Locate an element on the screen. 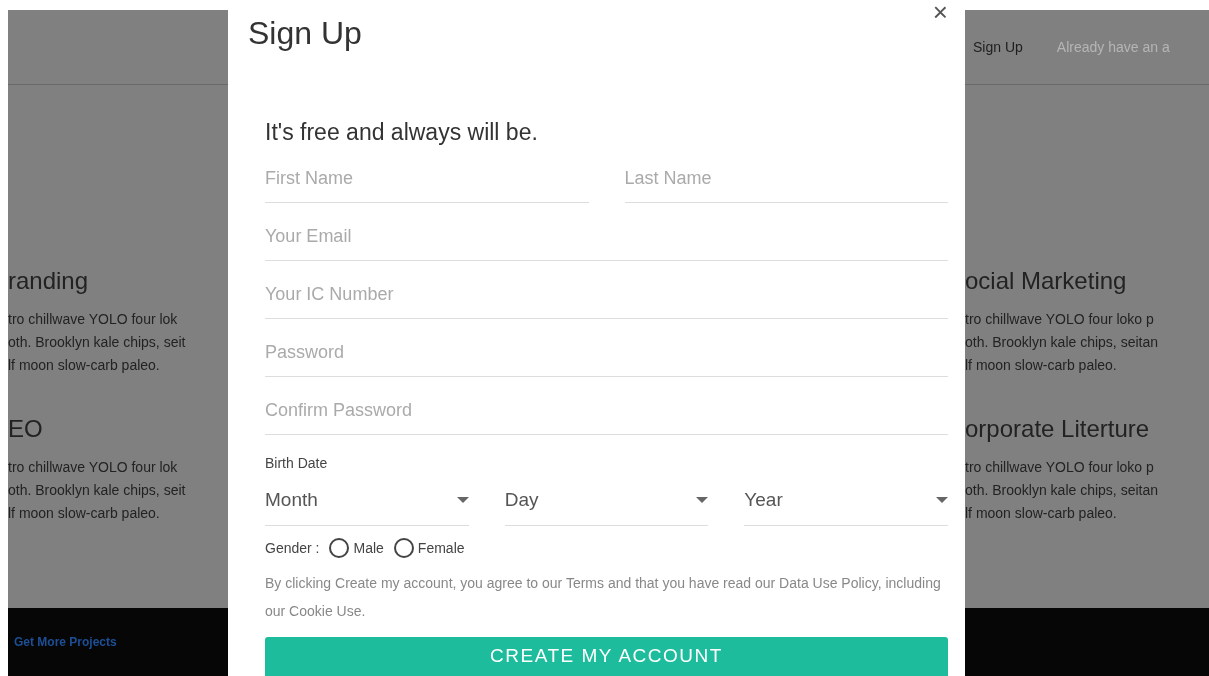 Image resolution: width=1209 pixels, height=676 pixels. radio-label: Male is located at coordinates (368, 548).